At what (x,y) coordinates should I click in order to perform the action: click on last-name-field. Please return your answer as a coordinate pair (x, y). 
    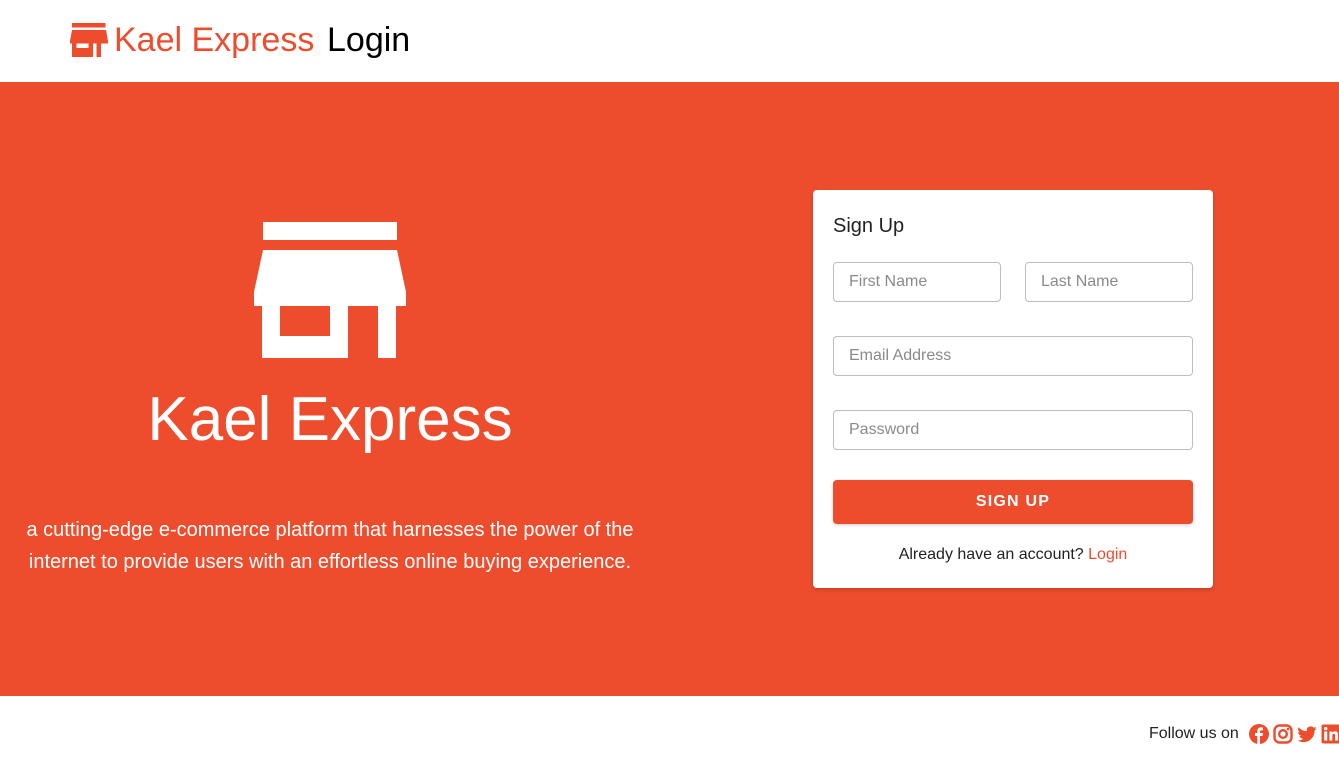
    Looking at the image, I should click on (1109, 282).